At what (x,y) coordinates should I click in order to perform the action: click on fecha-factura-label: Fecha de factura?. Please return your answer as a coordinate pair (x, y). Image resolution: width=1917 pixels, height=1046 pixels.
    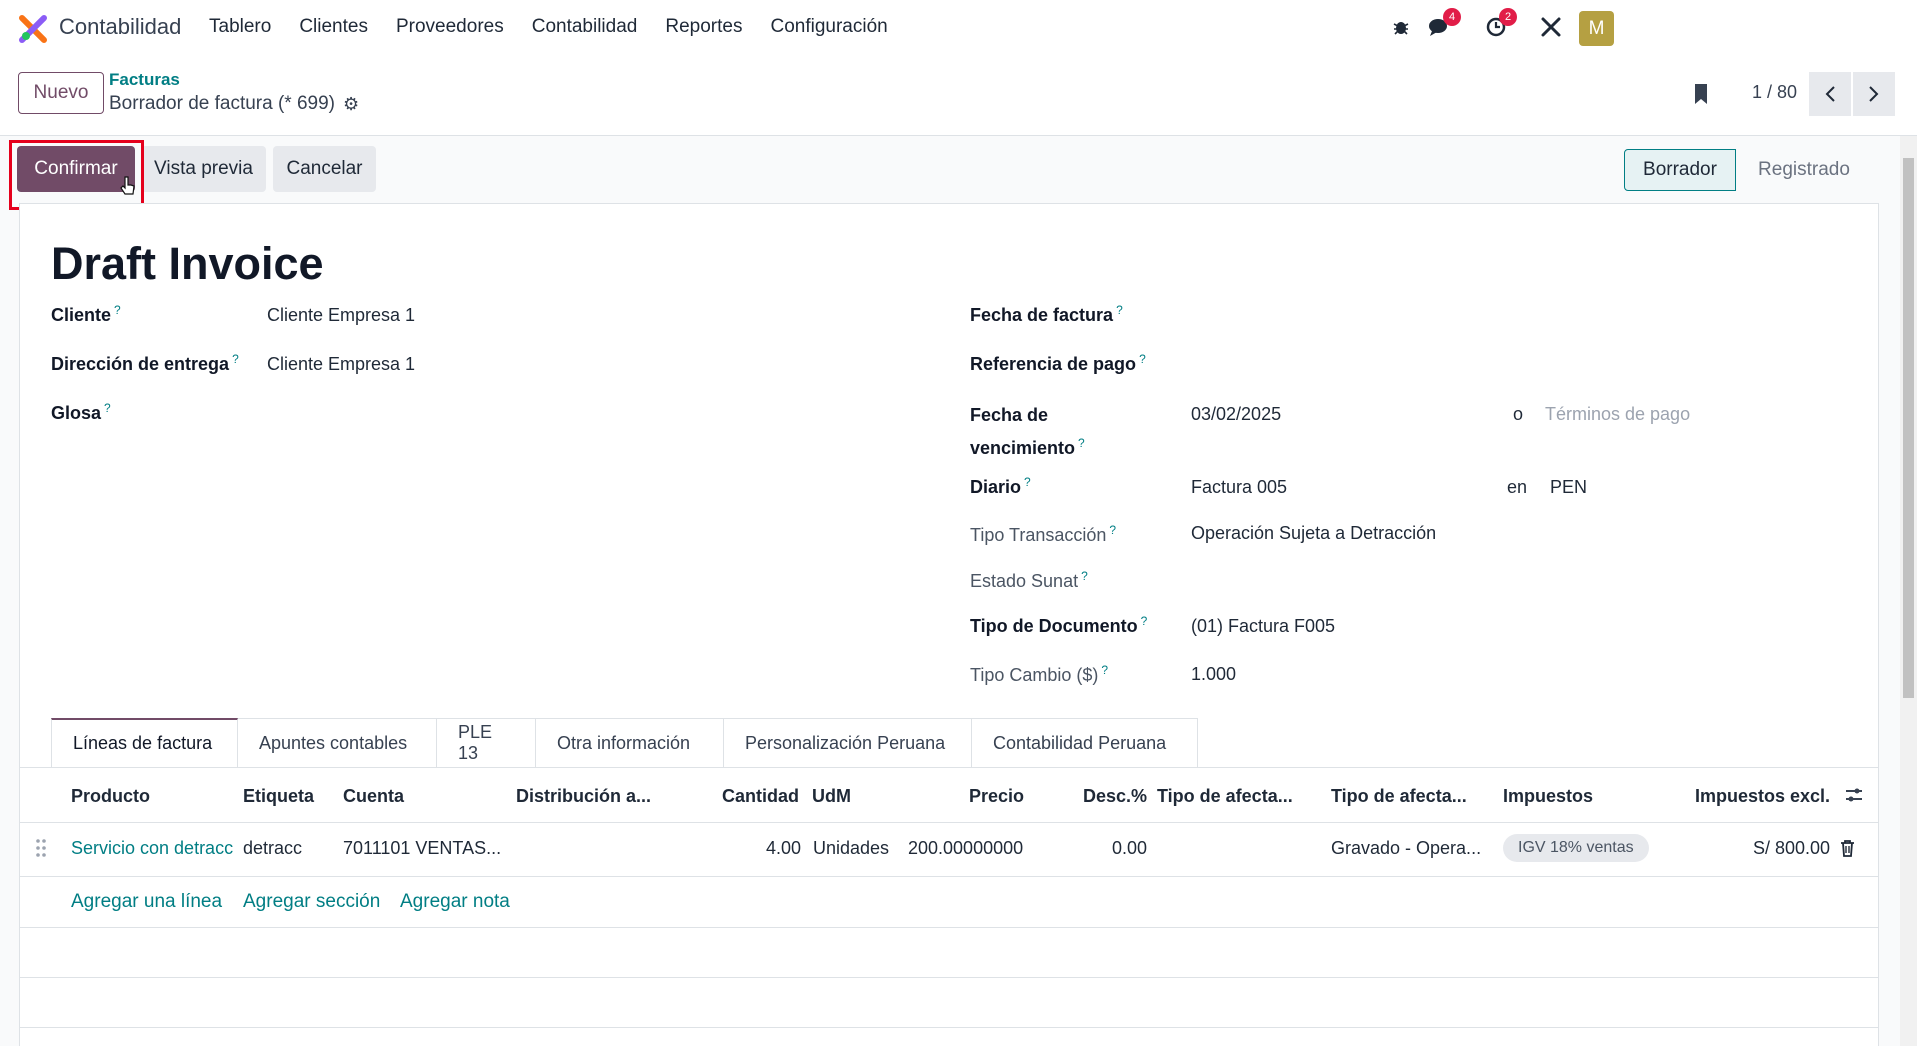
    Looking at the image, I should click on (1046, 314).